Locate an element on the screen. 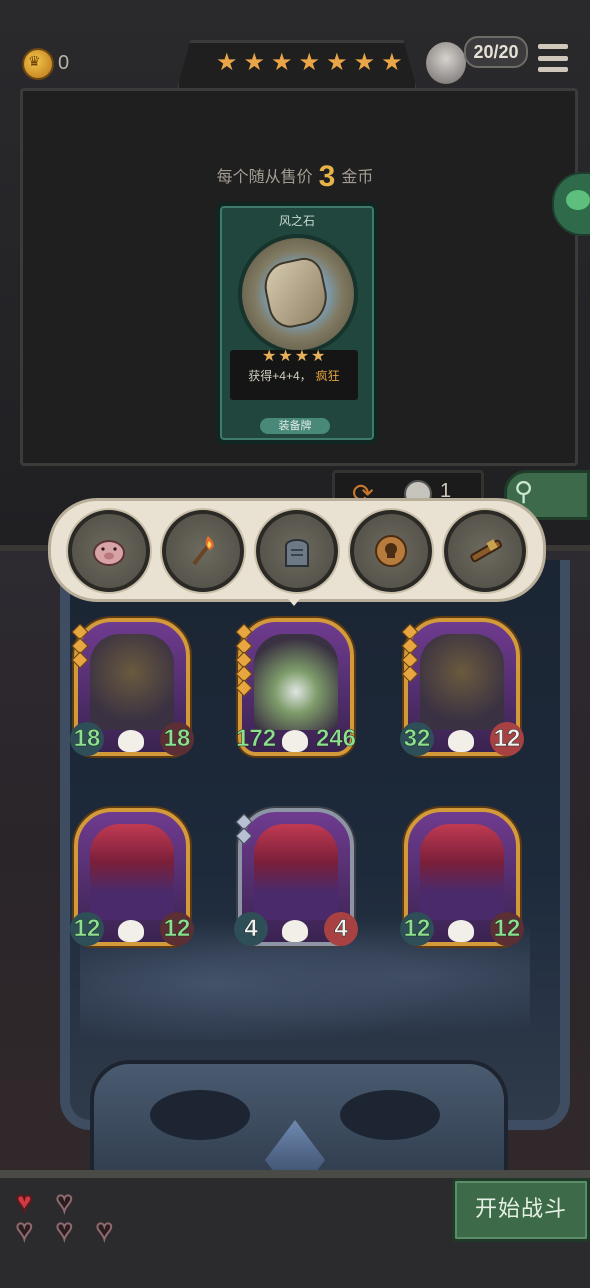 The width and height of the screenshot is (590, 1288). attack-value: 4 is located at coordinates (251, 929).